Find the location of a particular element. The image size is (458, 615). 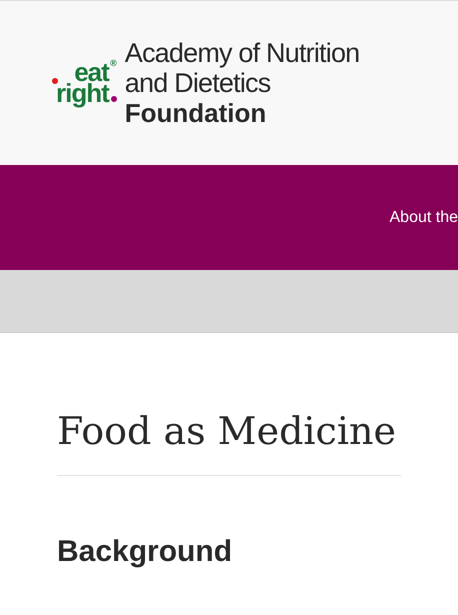

nav-link: About the is located at coordinates (424, 218).